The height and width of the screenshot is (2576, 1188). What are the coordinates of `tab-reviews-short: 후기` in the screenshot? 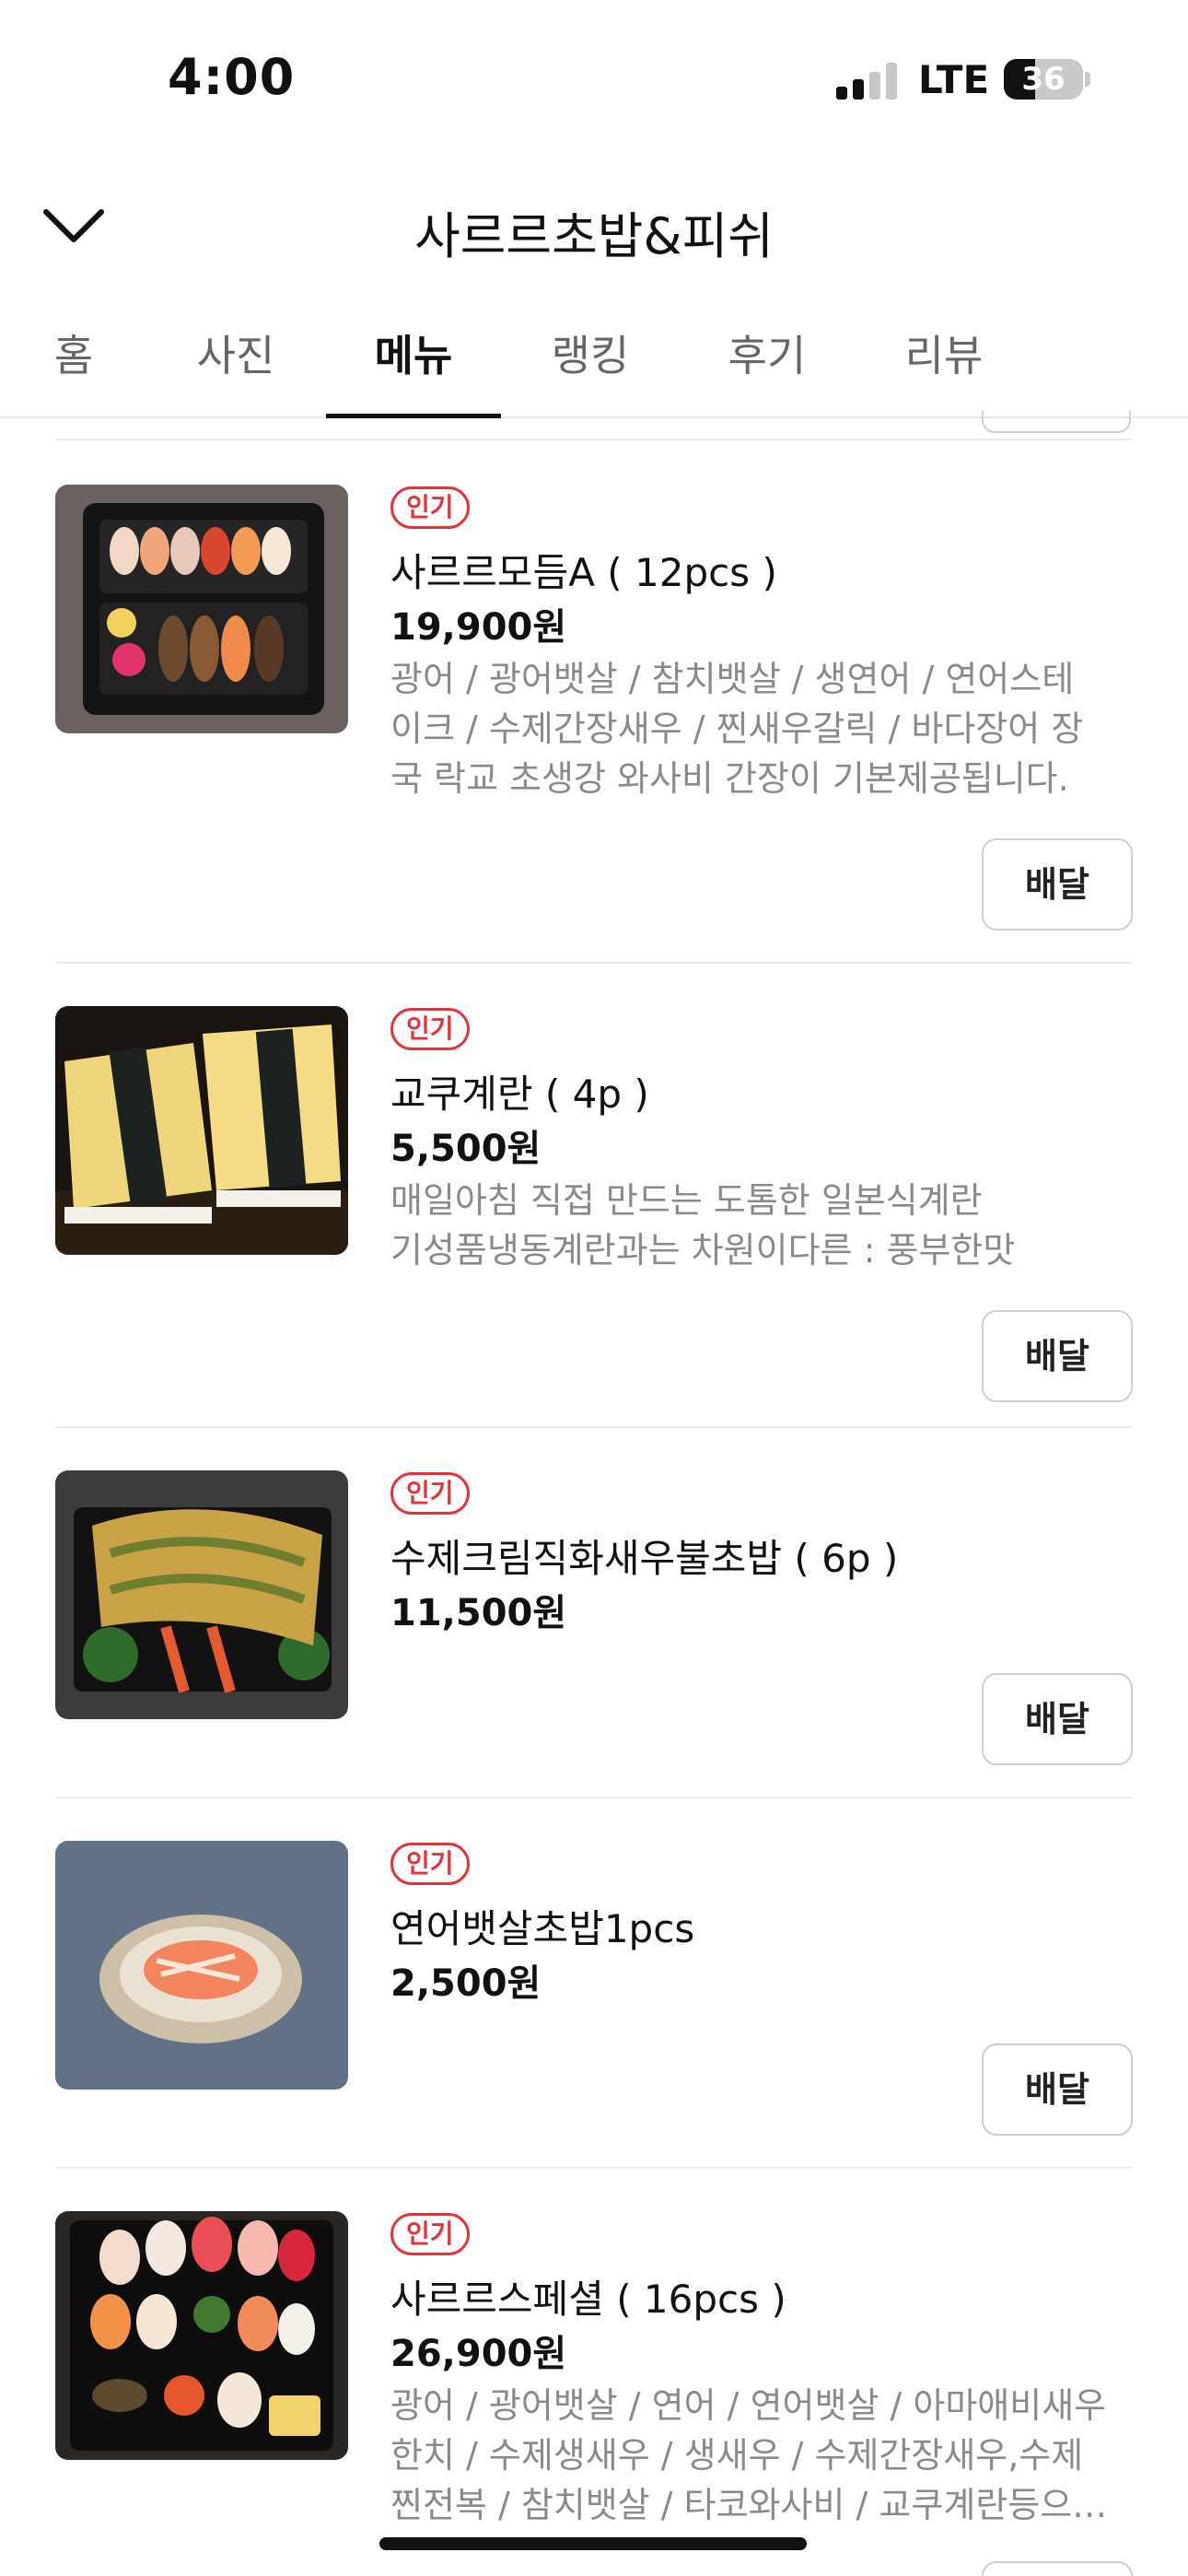 It's located at (767, 352).